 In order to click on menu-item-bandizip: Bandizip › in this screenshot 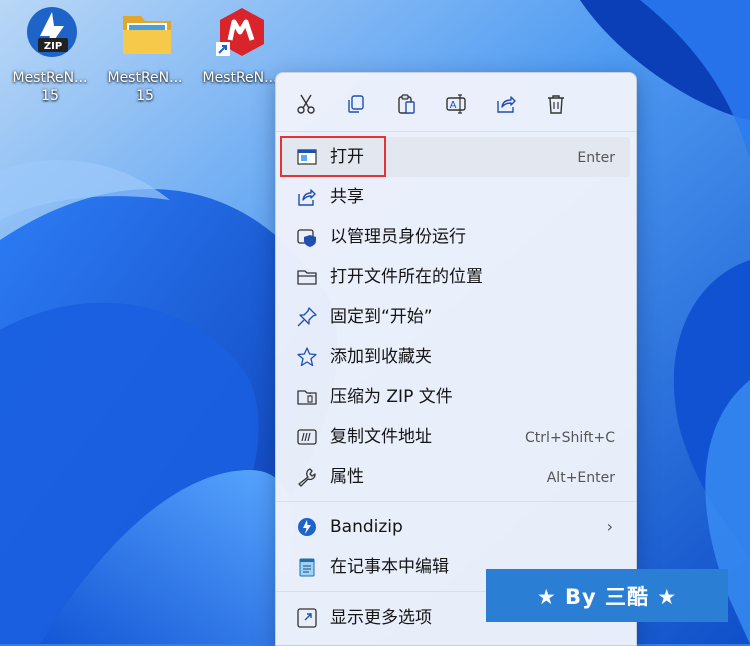, I will do `click(455, 527)`.